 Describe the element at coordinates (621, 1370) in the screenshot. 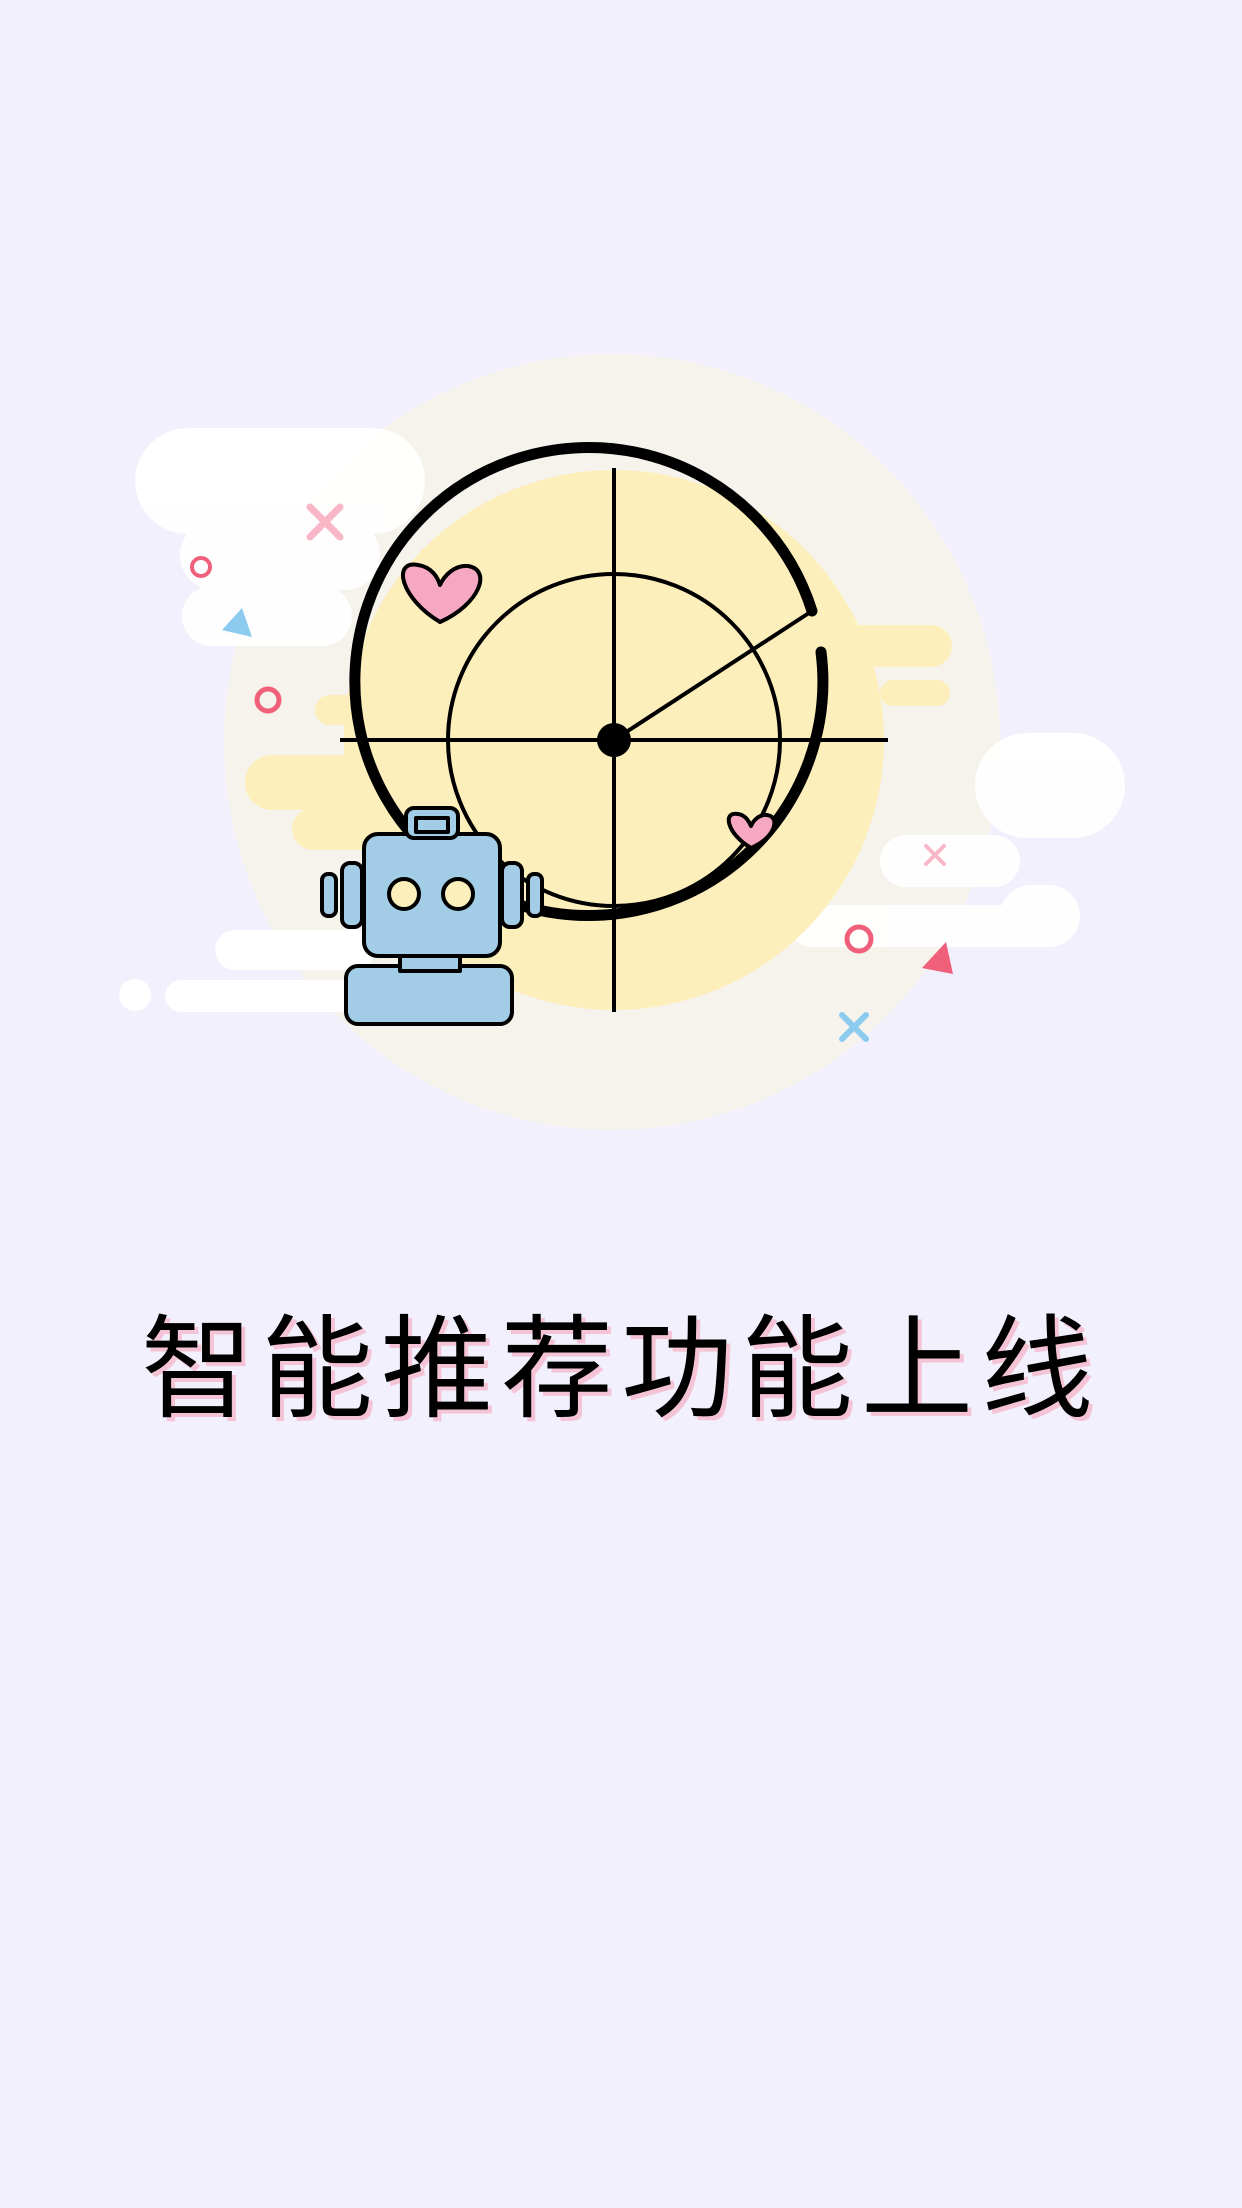

I see `feature-headline: 智能推荐功能上线` at that location.